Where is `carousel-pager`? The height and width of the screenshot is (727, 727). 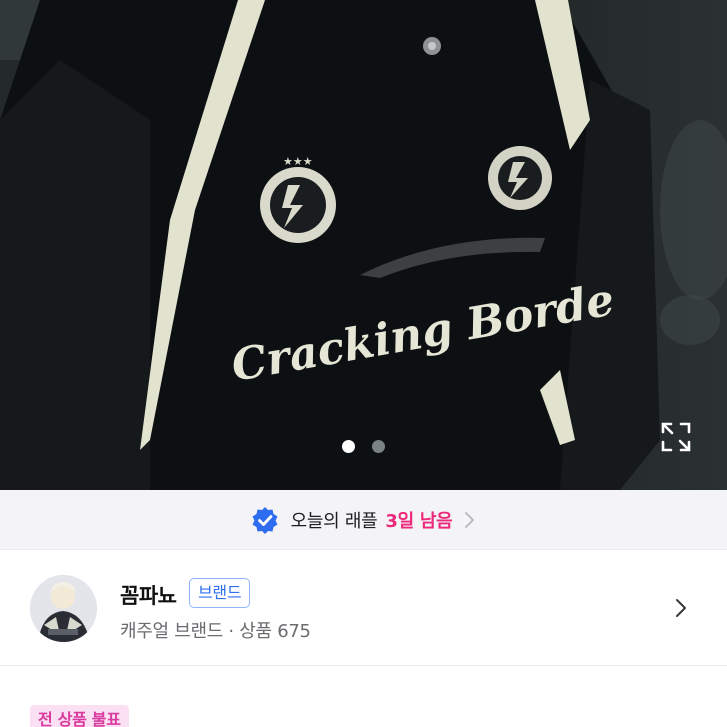
carousel-pager is located at coordinates (363, 446).